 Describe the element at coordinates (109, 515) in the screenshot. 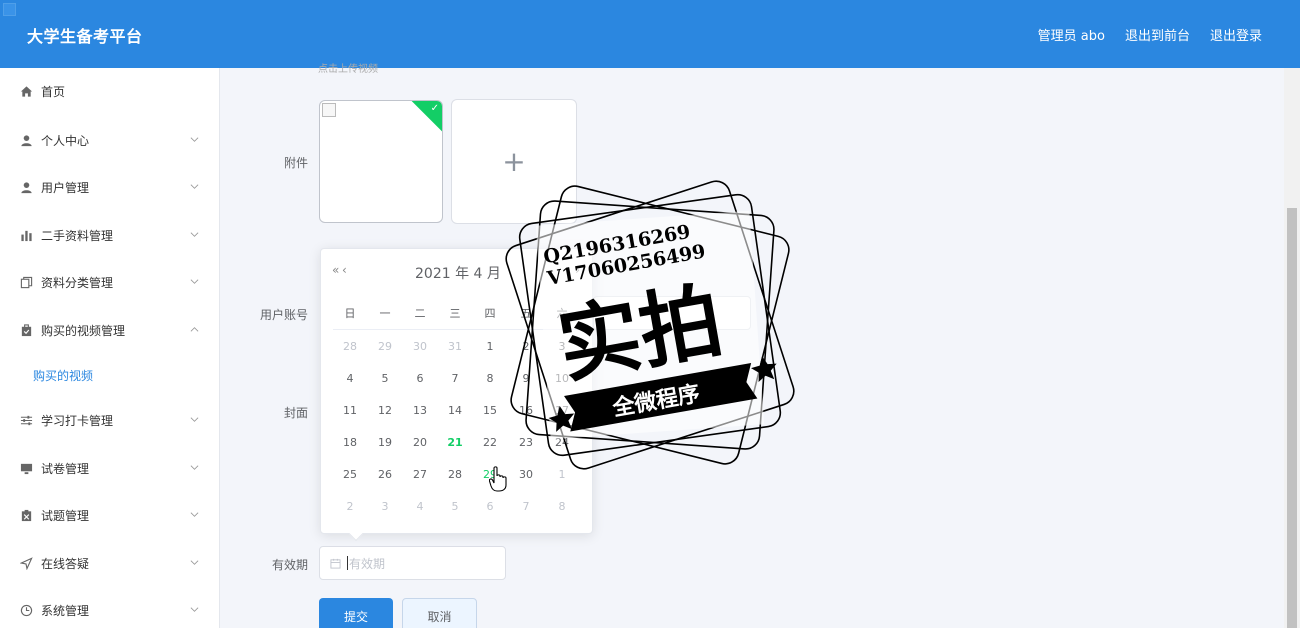

I see `sidebar-item-question: 试题管理` at that location.